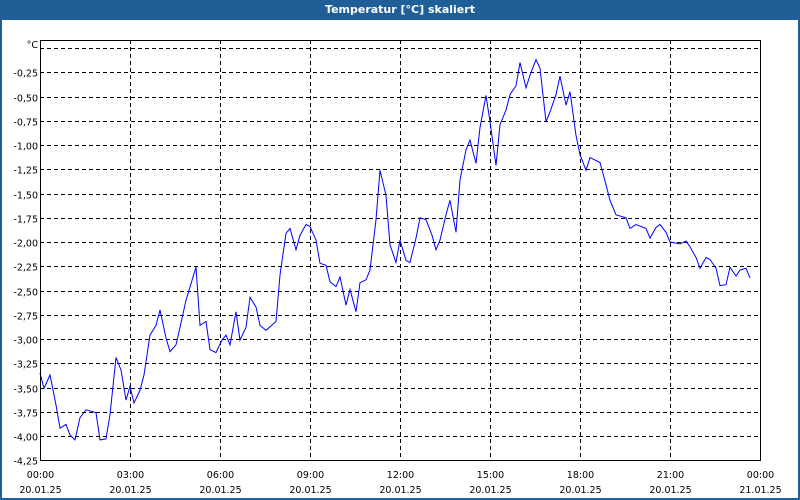 The width and height of the screenshot is (800, 500). What do you see at coordinates (490, 475) in the screenshot?
I see `x-tick-time: 15:00` at bounding box center [490, 475].